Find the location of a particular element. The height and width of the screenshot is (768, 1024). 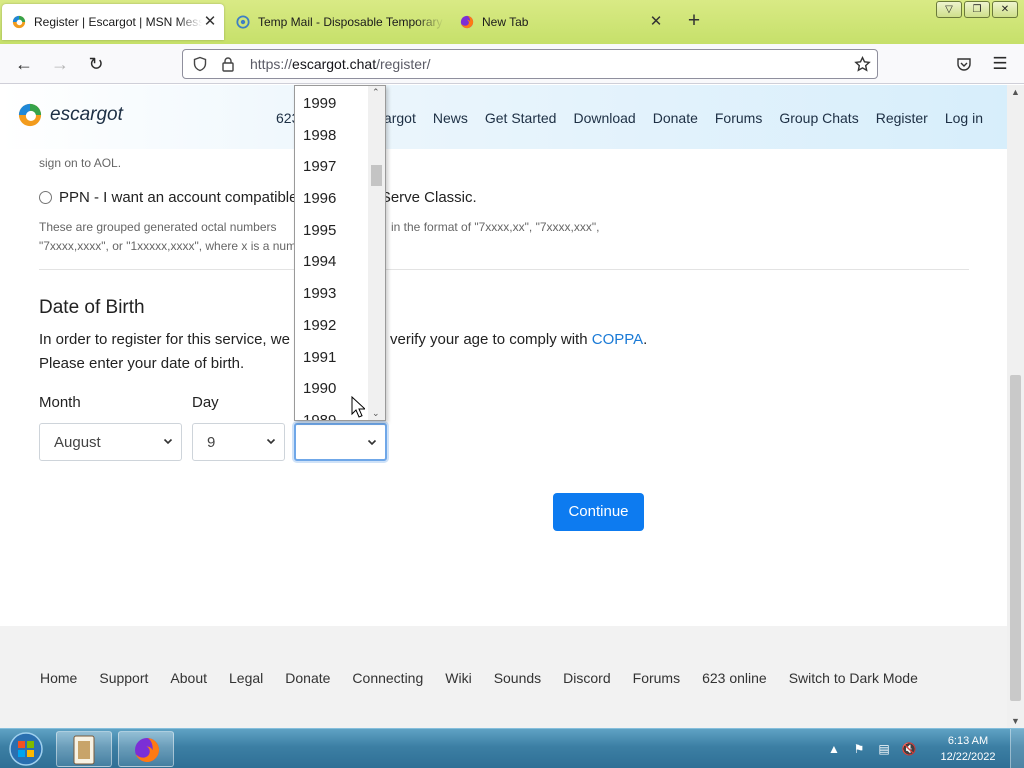

dropdown-scrollbar: ⌃ ⌄ is located at coordinates (376, 253).